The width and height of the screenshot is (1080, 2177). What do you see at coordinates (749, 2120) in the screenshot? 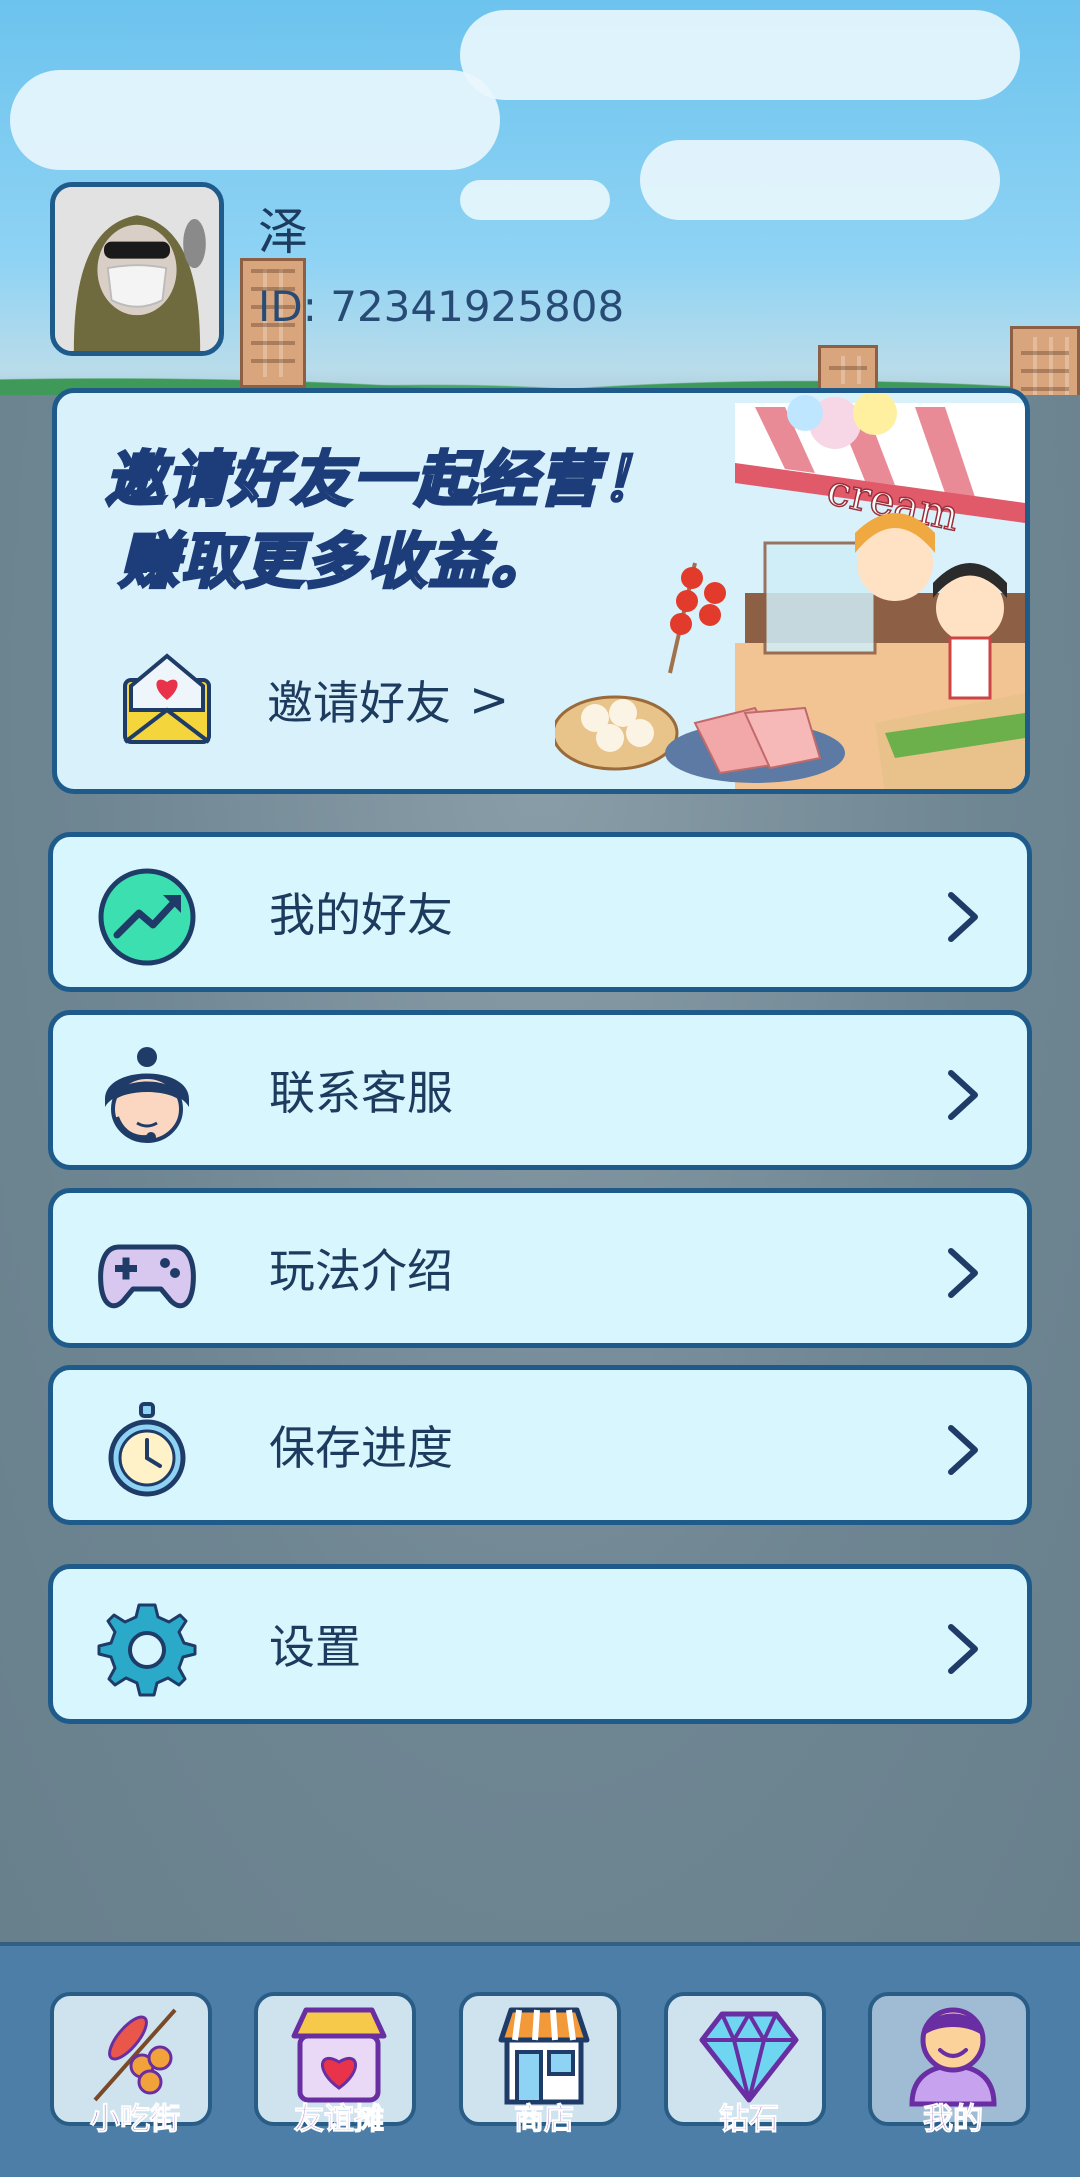
I see `nav-label: 钻石` at bounding box center [749, 2120].